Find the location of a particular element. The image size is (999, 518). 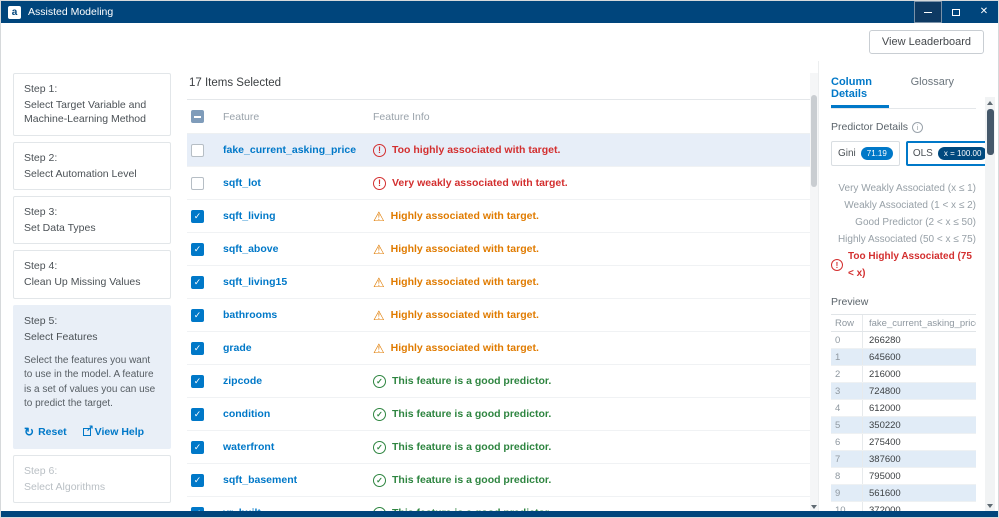

warning-icon: ⚠ is located at coordinates (379, 282).